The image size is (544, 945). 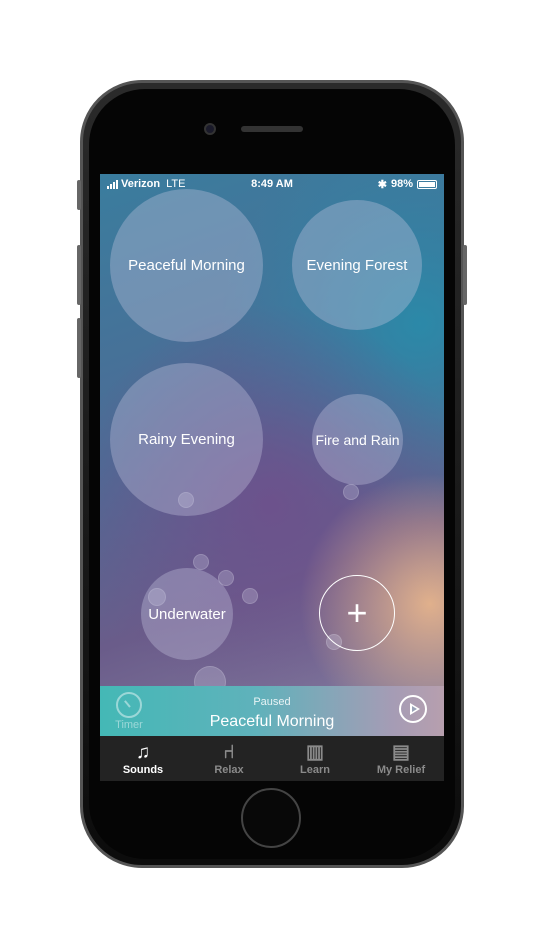 I want to click on tab-label: My Relief, so click(x=401, y=770).